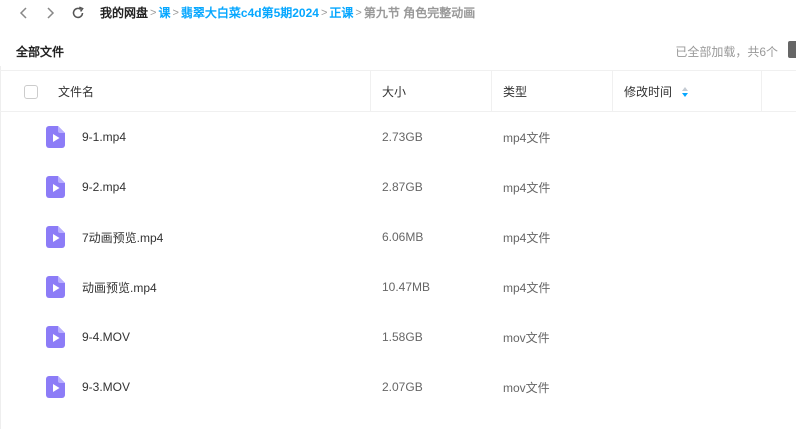 Image resolution: width=796 pixels, height=429 pixels. What do you see at coordinates (792, 49) in the screenshot?
I see `panel-edge-handle` at bounding box center [792, 49].